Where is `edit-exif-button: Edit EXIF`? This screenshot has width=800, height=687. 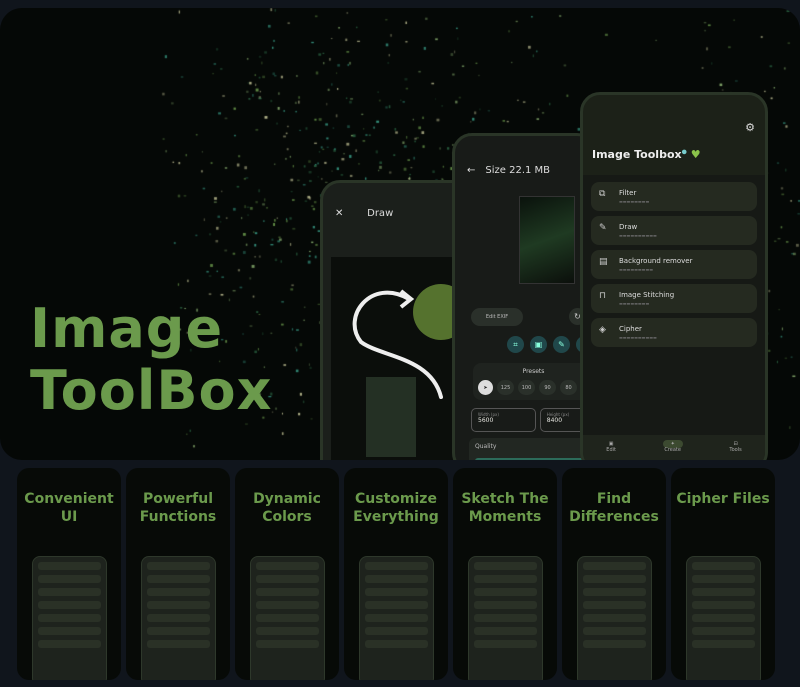
edit-exif-button: Edit EXIF is located at coordinates (497, 317).